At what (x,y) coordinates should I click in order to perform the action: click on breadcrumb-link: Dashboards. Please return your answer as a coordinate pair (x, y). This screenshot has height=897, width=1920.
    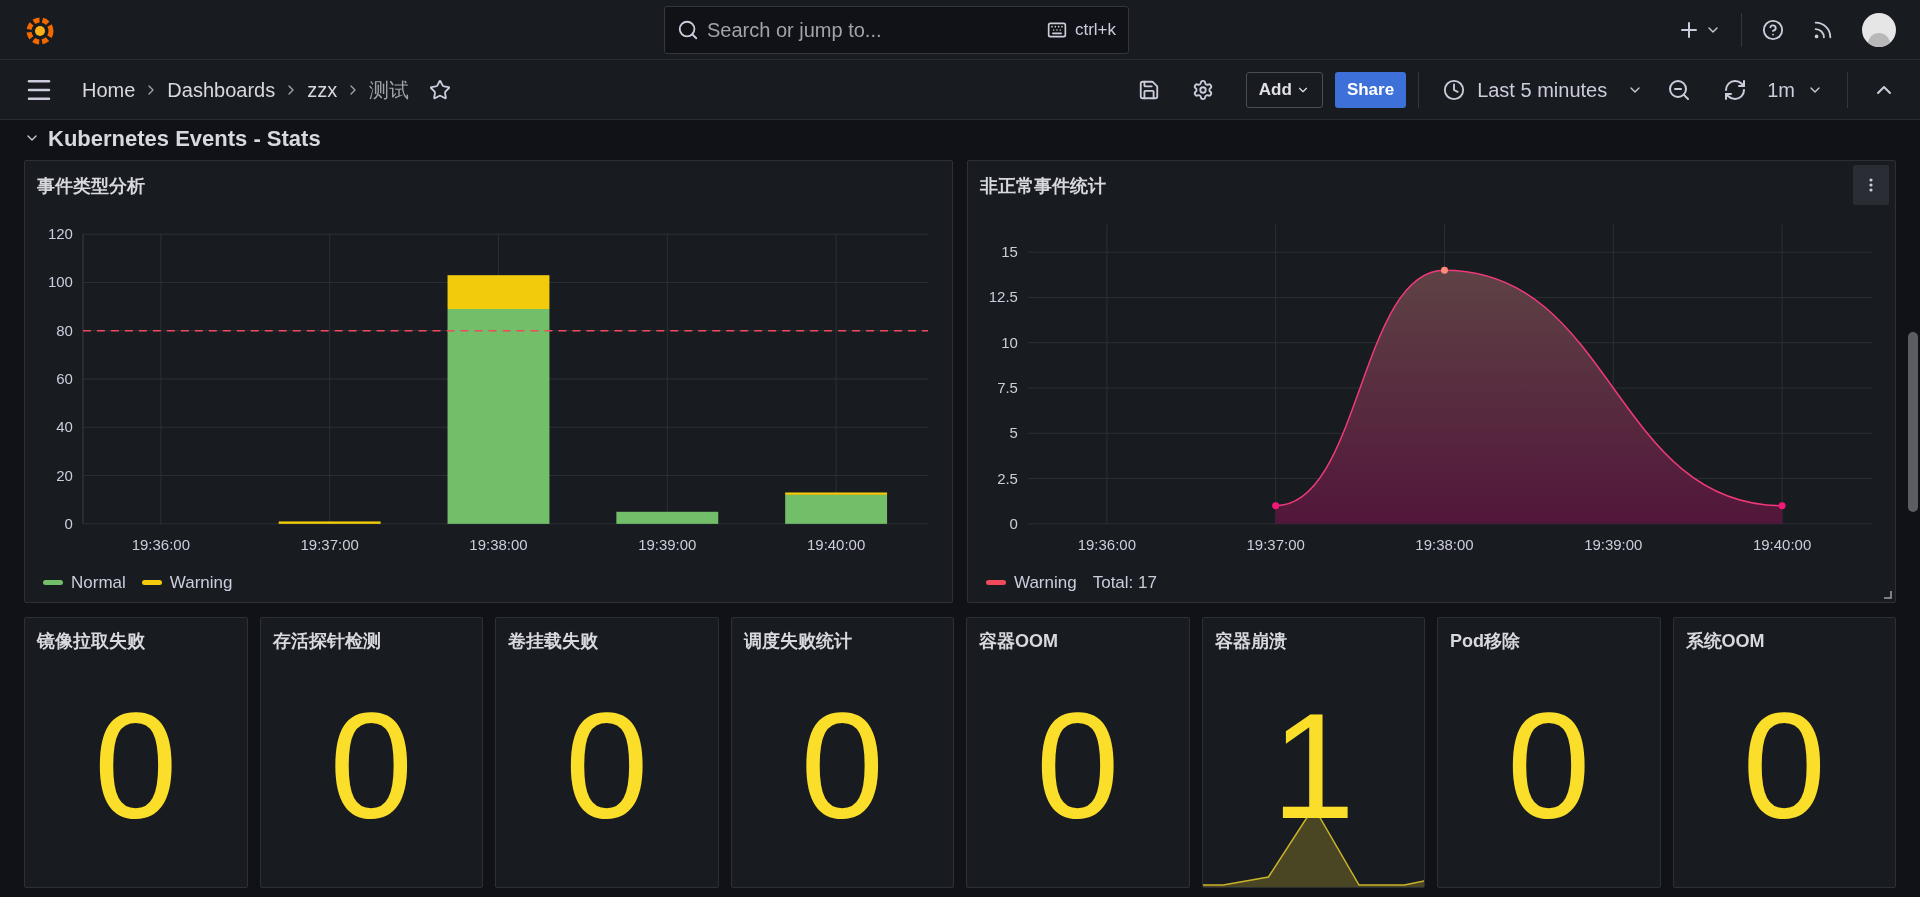
    Looking at the image, I should click on (221, 89).